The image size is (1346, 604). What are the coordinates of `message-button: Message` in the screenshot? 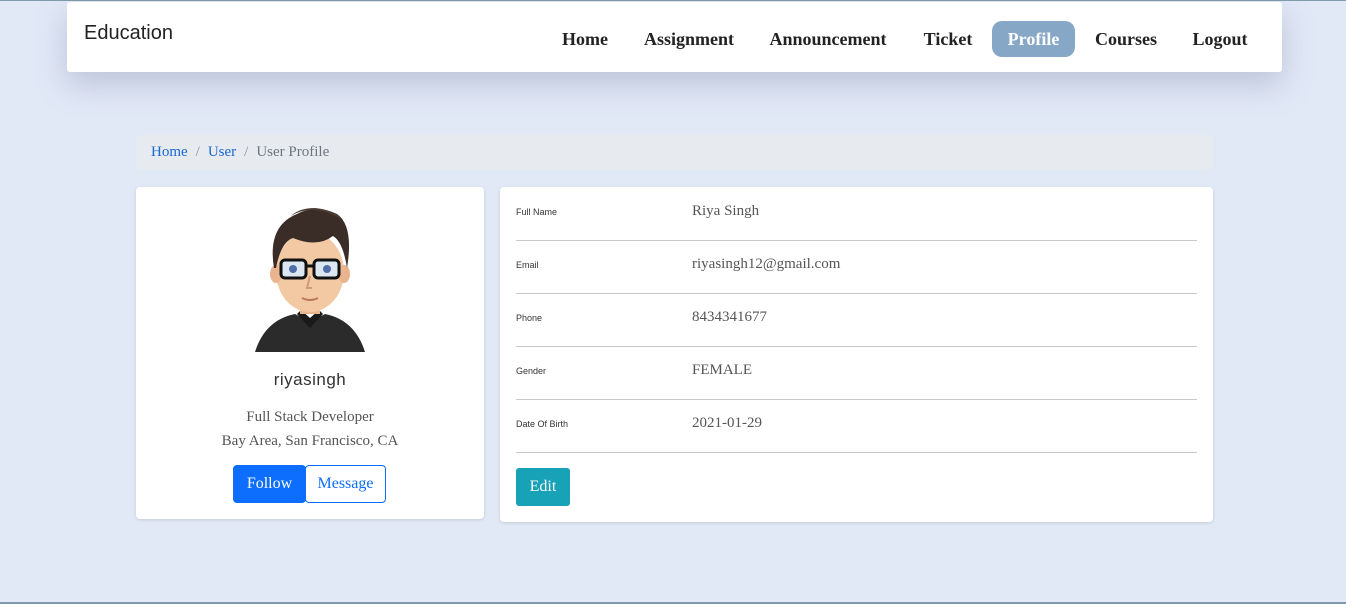 It's located at (345, 484).